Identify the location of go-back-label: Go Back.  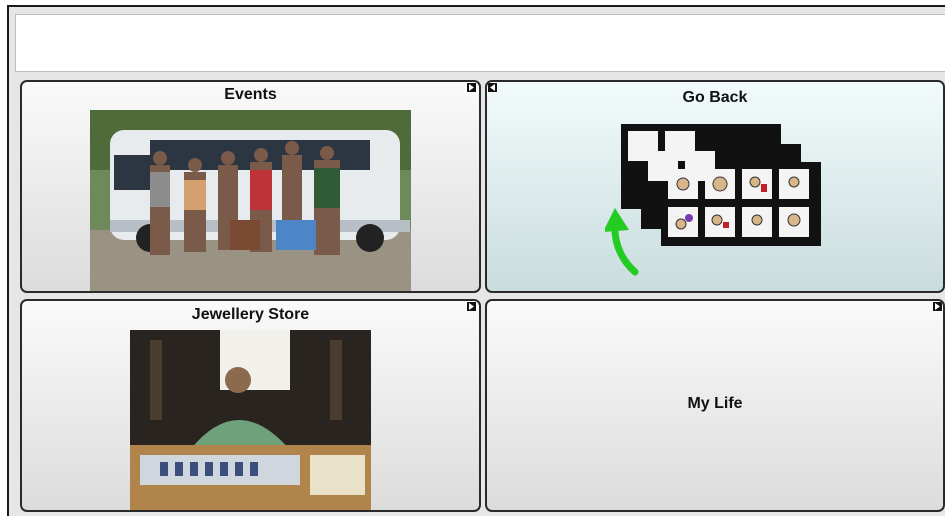
(715, 97).